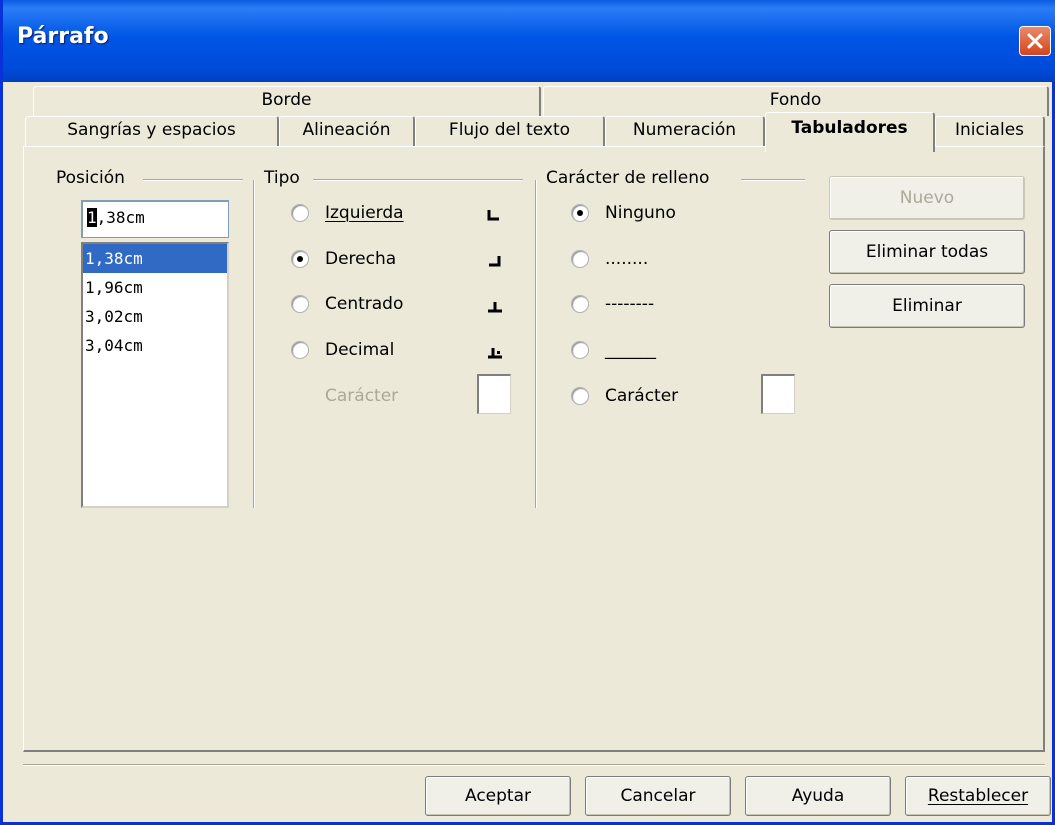 The width and height of the screenshot is (1055, 825). I want to click on radio-caracter: Carácter, so click(624, 396).